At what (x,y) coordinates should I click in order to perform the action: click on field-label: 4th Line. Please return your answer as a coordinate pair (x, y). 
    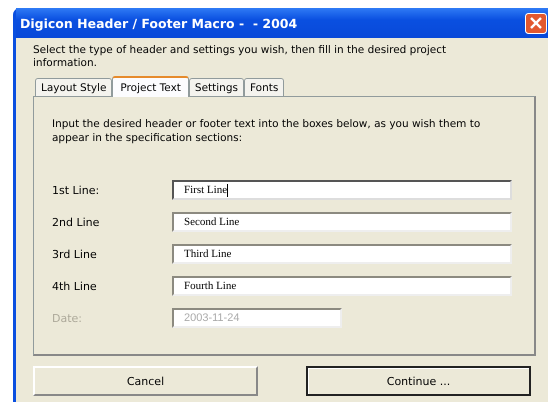
    Looking at the image, I should click on (75, 286).